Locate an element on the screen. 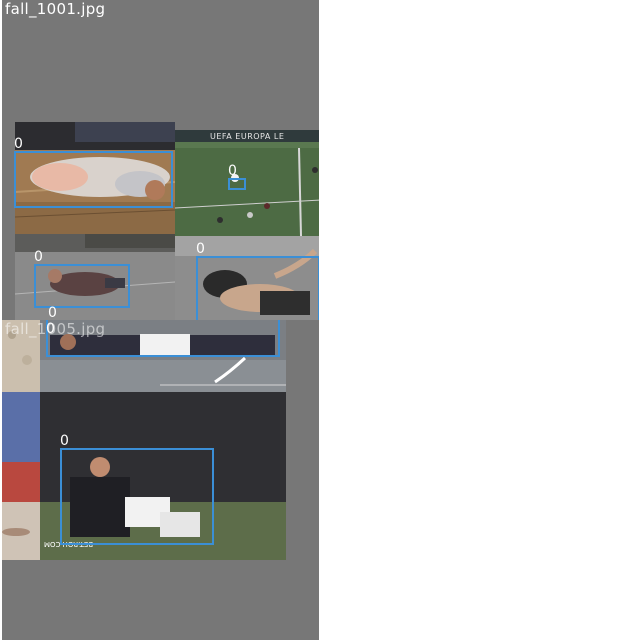  photo-soccer-pitch-fall: UEFA EUROPA LE is located at coordinates (247, 183).